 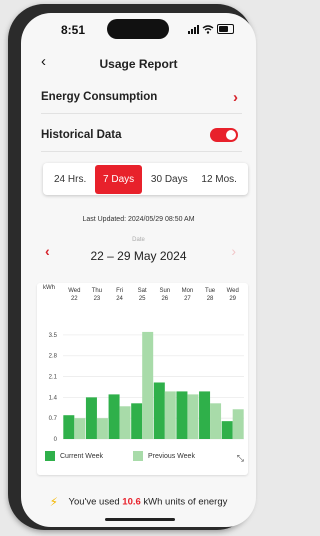 I want to click on date-caption: Date, so click(x=138, y=240).